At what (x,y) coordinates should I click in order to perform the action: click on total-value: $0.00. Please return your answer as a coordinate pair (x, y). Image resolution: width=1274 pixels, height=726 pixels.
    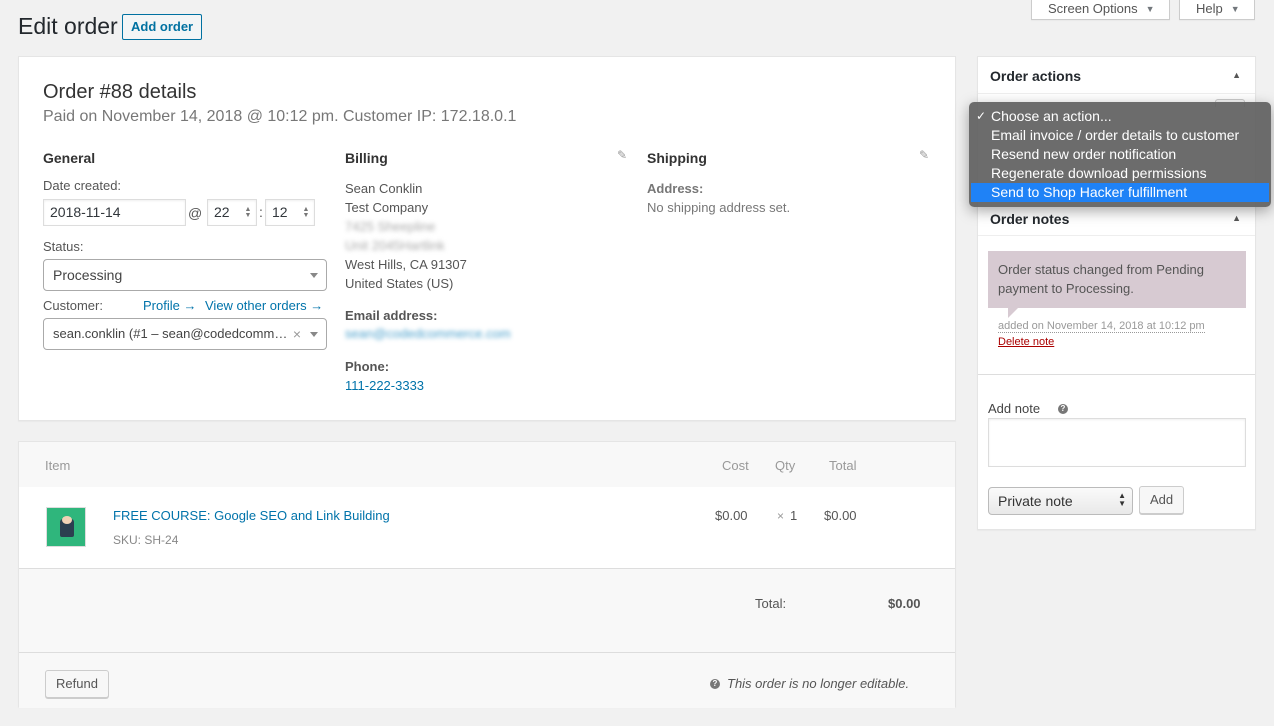
    Looking at the image, I should click on (904, 603).